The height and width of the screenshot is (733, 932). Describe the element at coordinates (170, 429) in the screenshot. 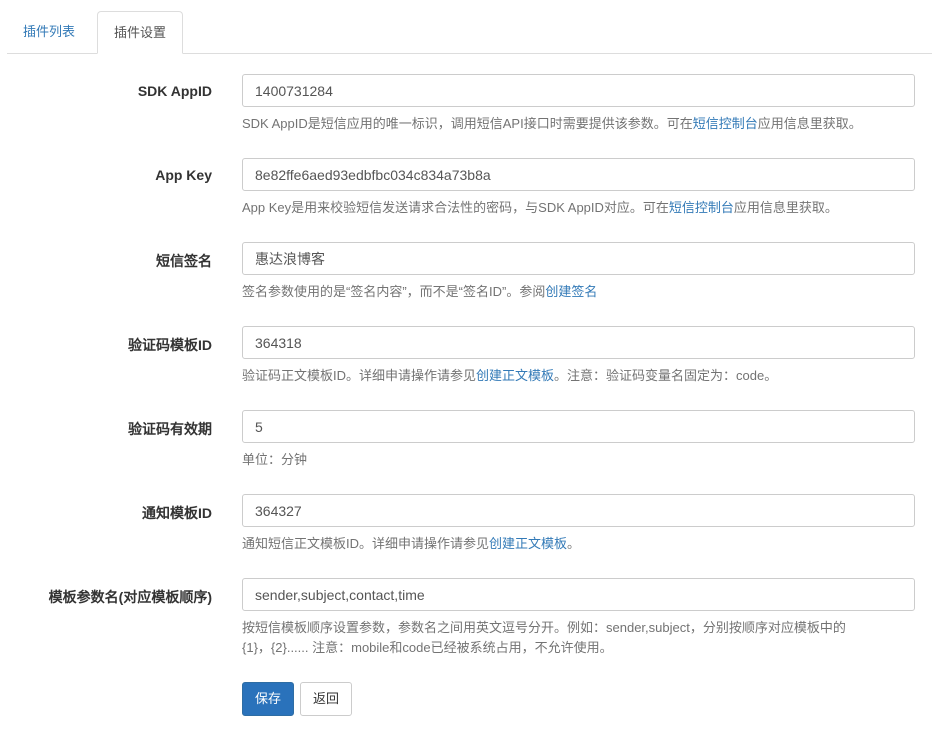

I see `code-expire-label: 验证码有效期` at that location.